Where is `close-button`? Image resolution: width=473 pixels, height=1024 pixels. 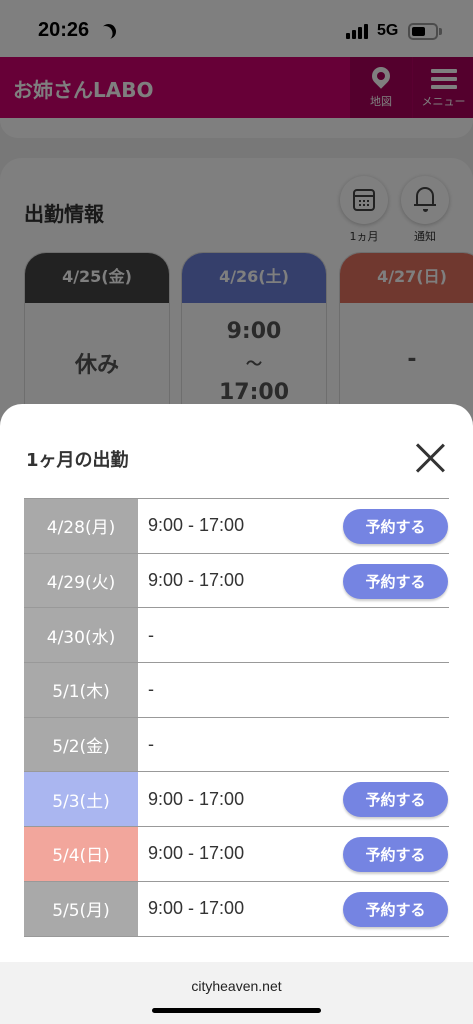
close-button is located at coordinates (430, 458).